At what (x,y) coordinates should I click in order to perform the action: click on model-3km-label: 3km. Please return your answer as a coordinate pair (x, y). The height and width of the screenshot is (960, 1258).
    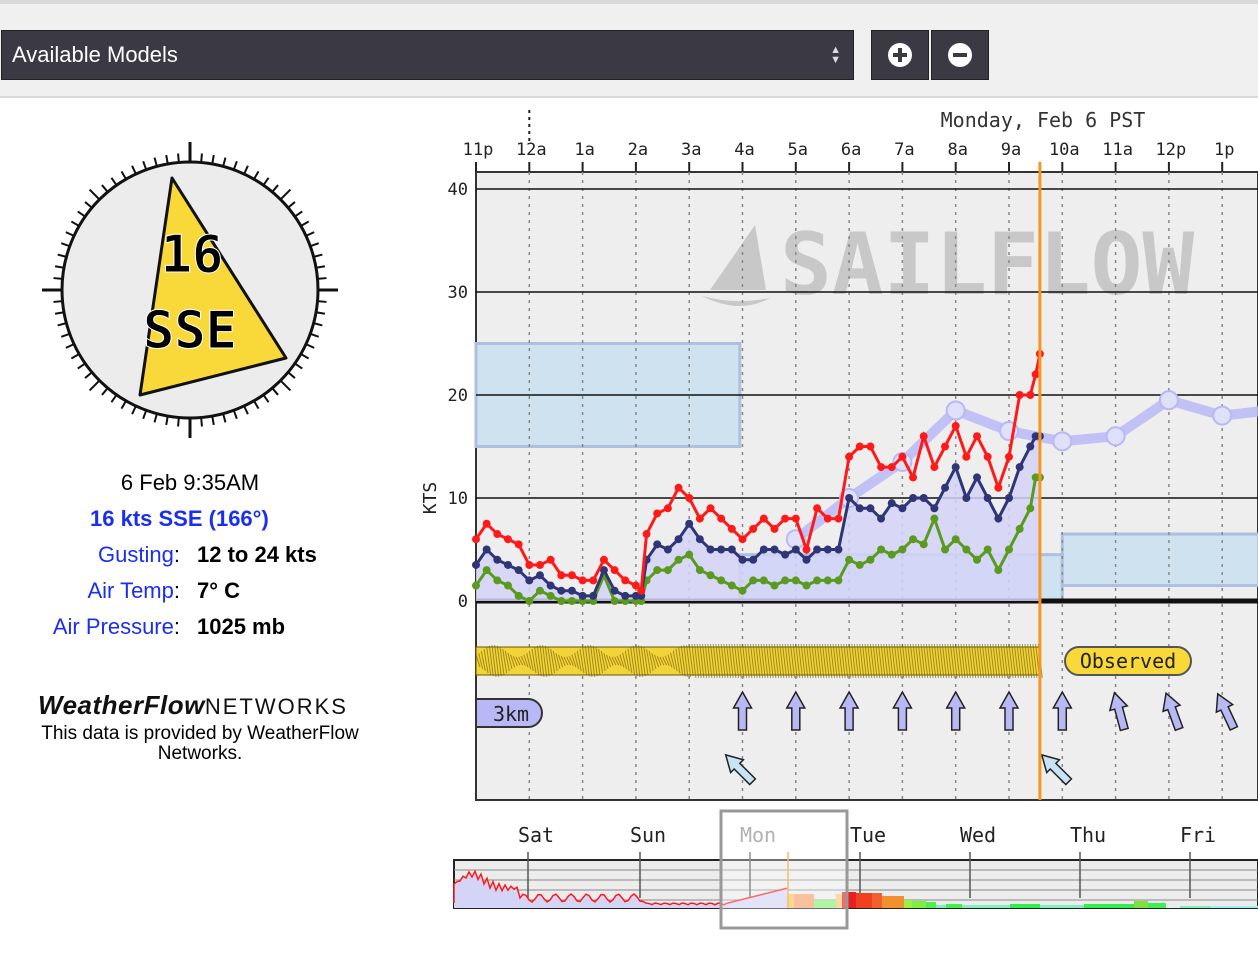
    Looking at the image, I should click on (509, 713).